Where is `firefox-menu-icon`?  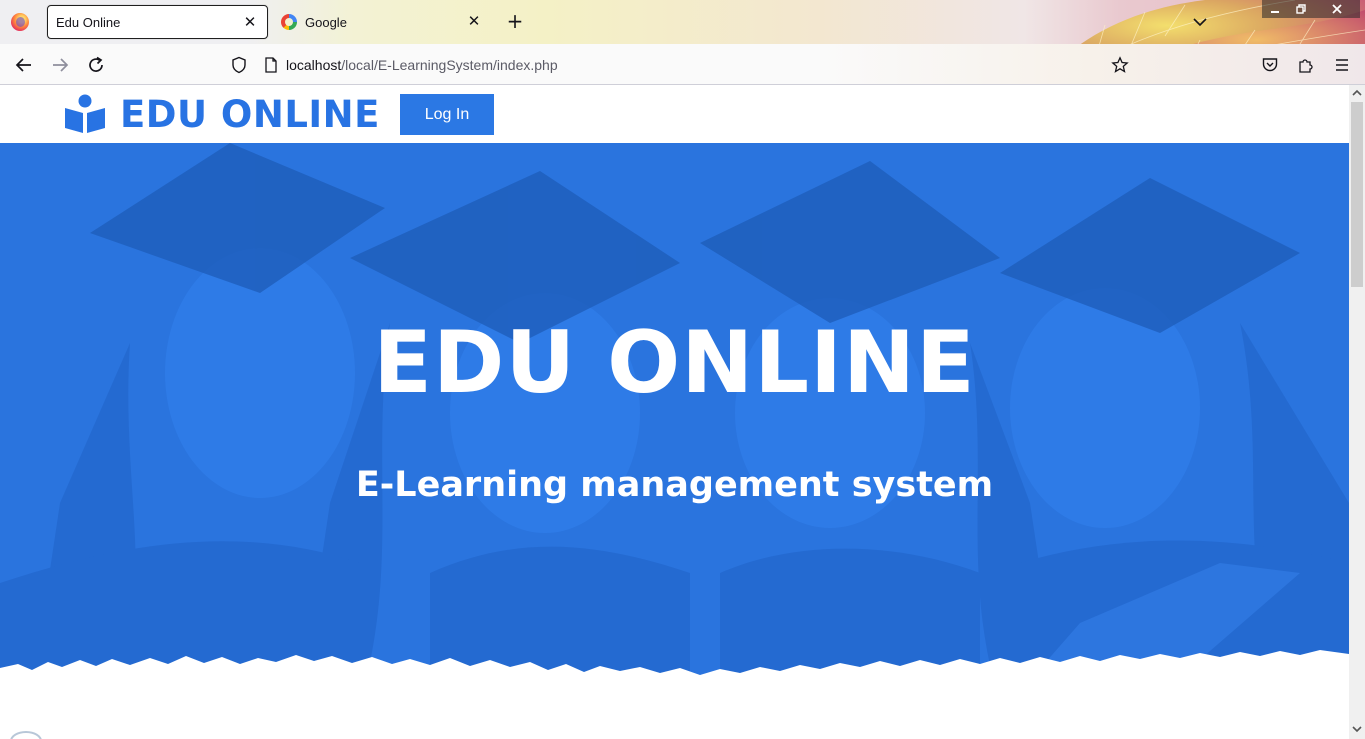
firefox-menu-icon is located at coordinates (20, 22).